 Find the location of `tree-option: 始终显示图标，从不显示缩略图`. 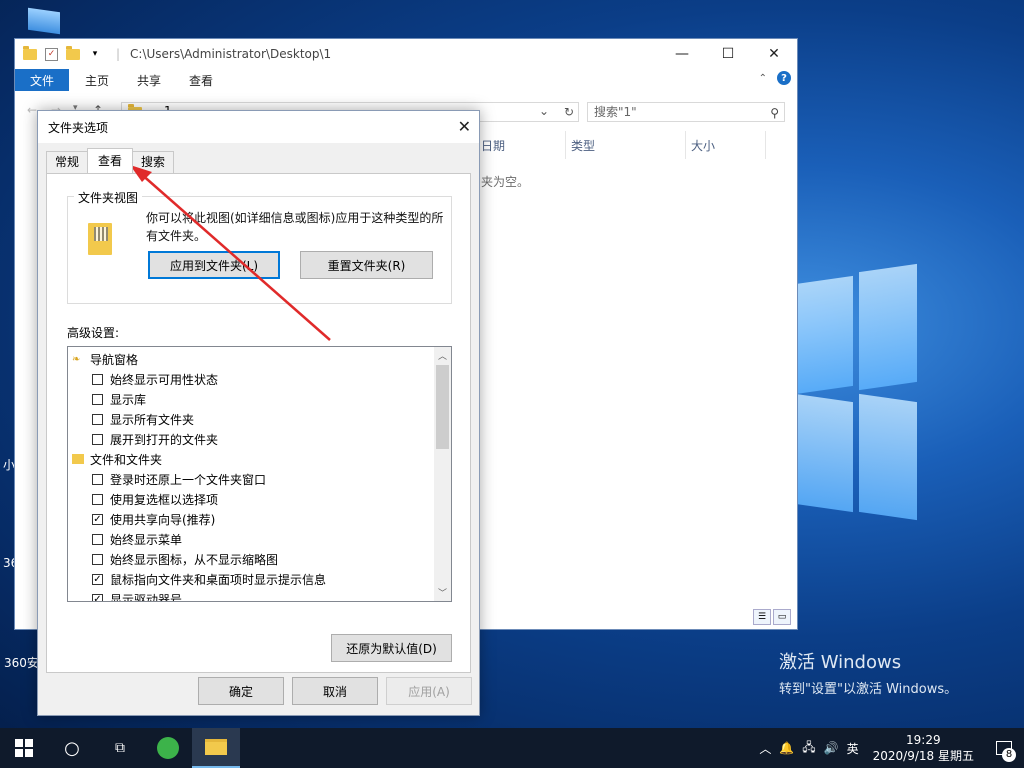

tree-option: 始终显示图标，从不显示缩略图 is located at coordinates (185, 559).